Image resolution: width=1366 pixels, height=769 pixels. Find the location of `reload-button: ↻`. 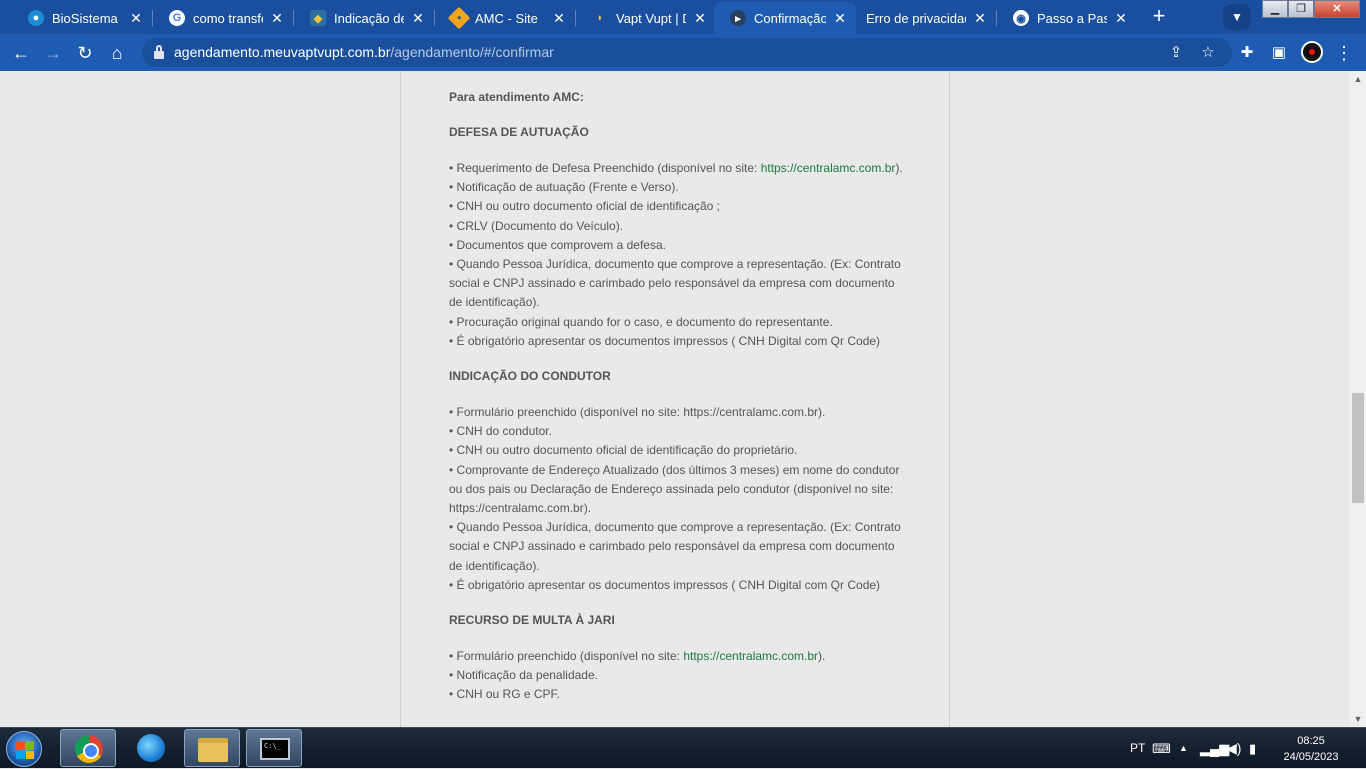

reload-button: ↻ is located at coordinates (85, 53).